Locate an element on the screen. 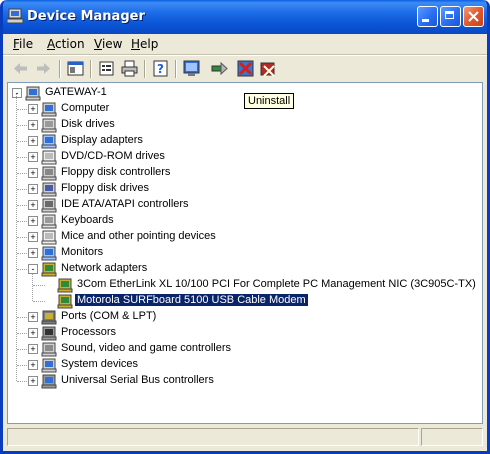 The height and width of the screenshot is (454, 490). tree-category: + Processors is located at coordinates (245, 333).